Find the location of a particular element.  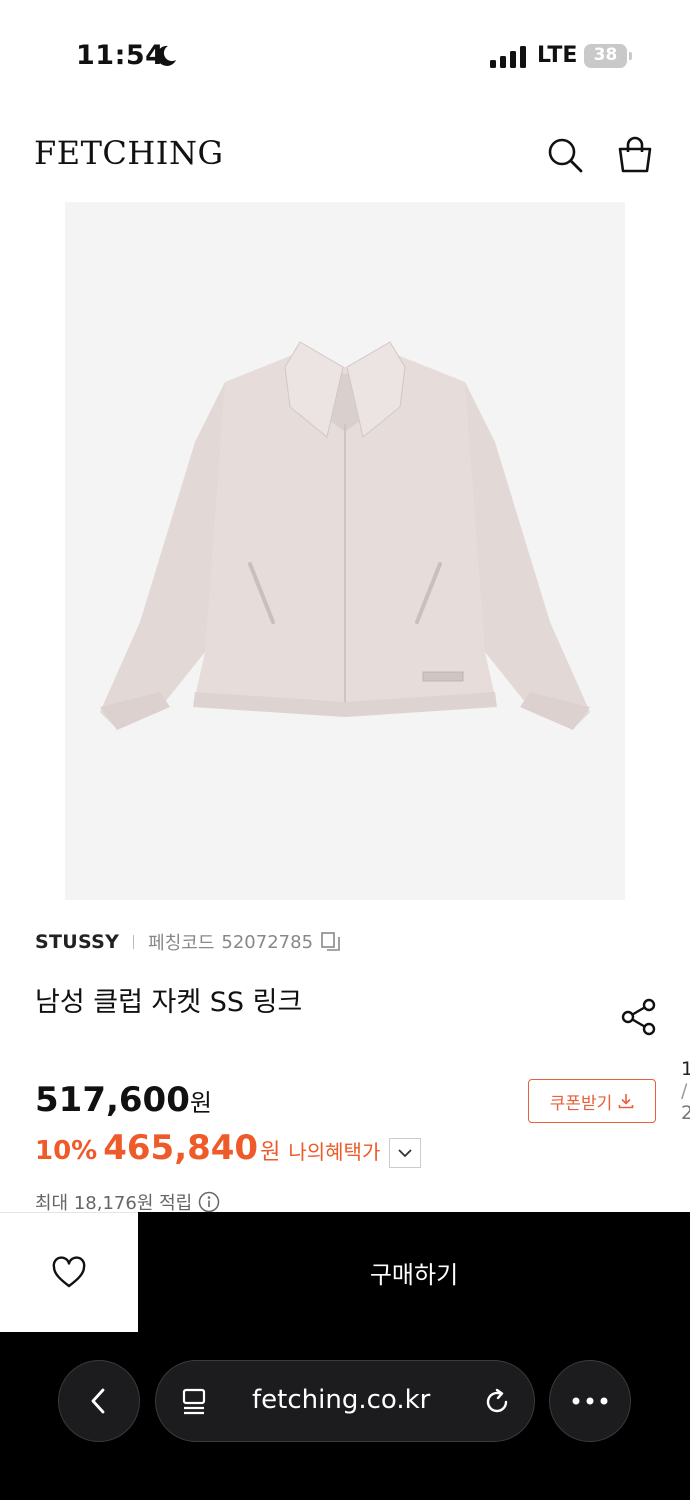

chevron-down-icon is located at coordinates (405, 1153).